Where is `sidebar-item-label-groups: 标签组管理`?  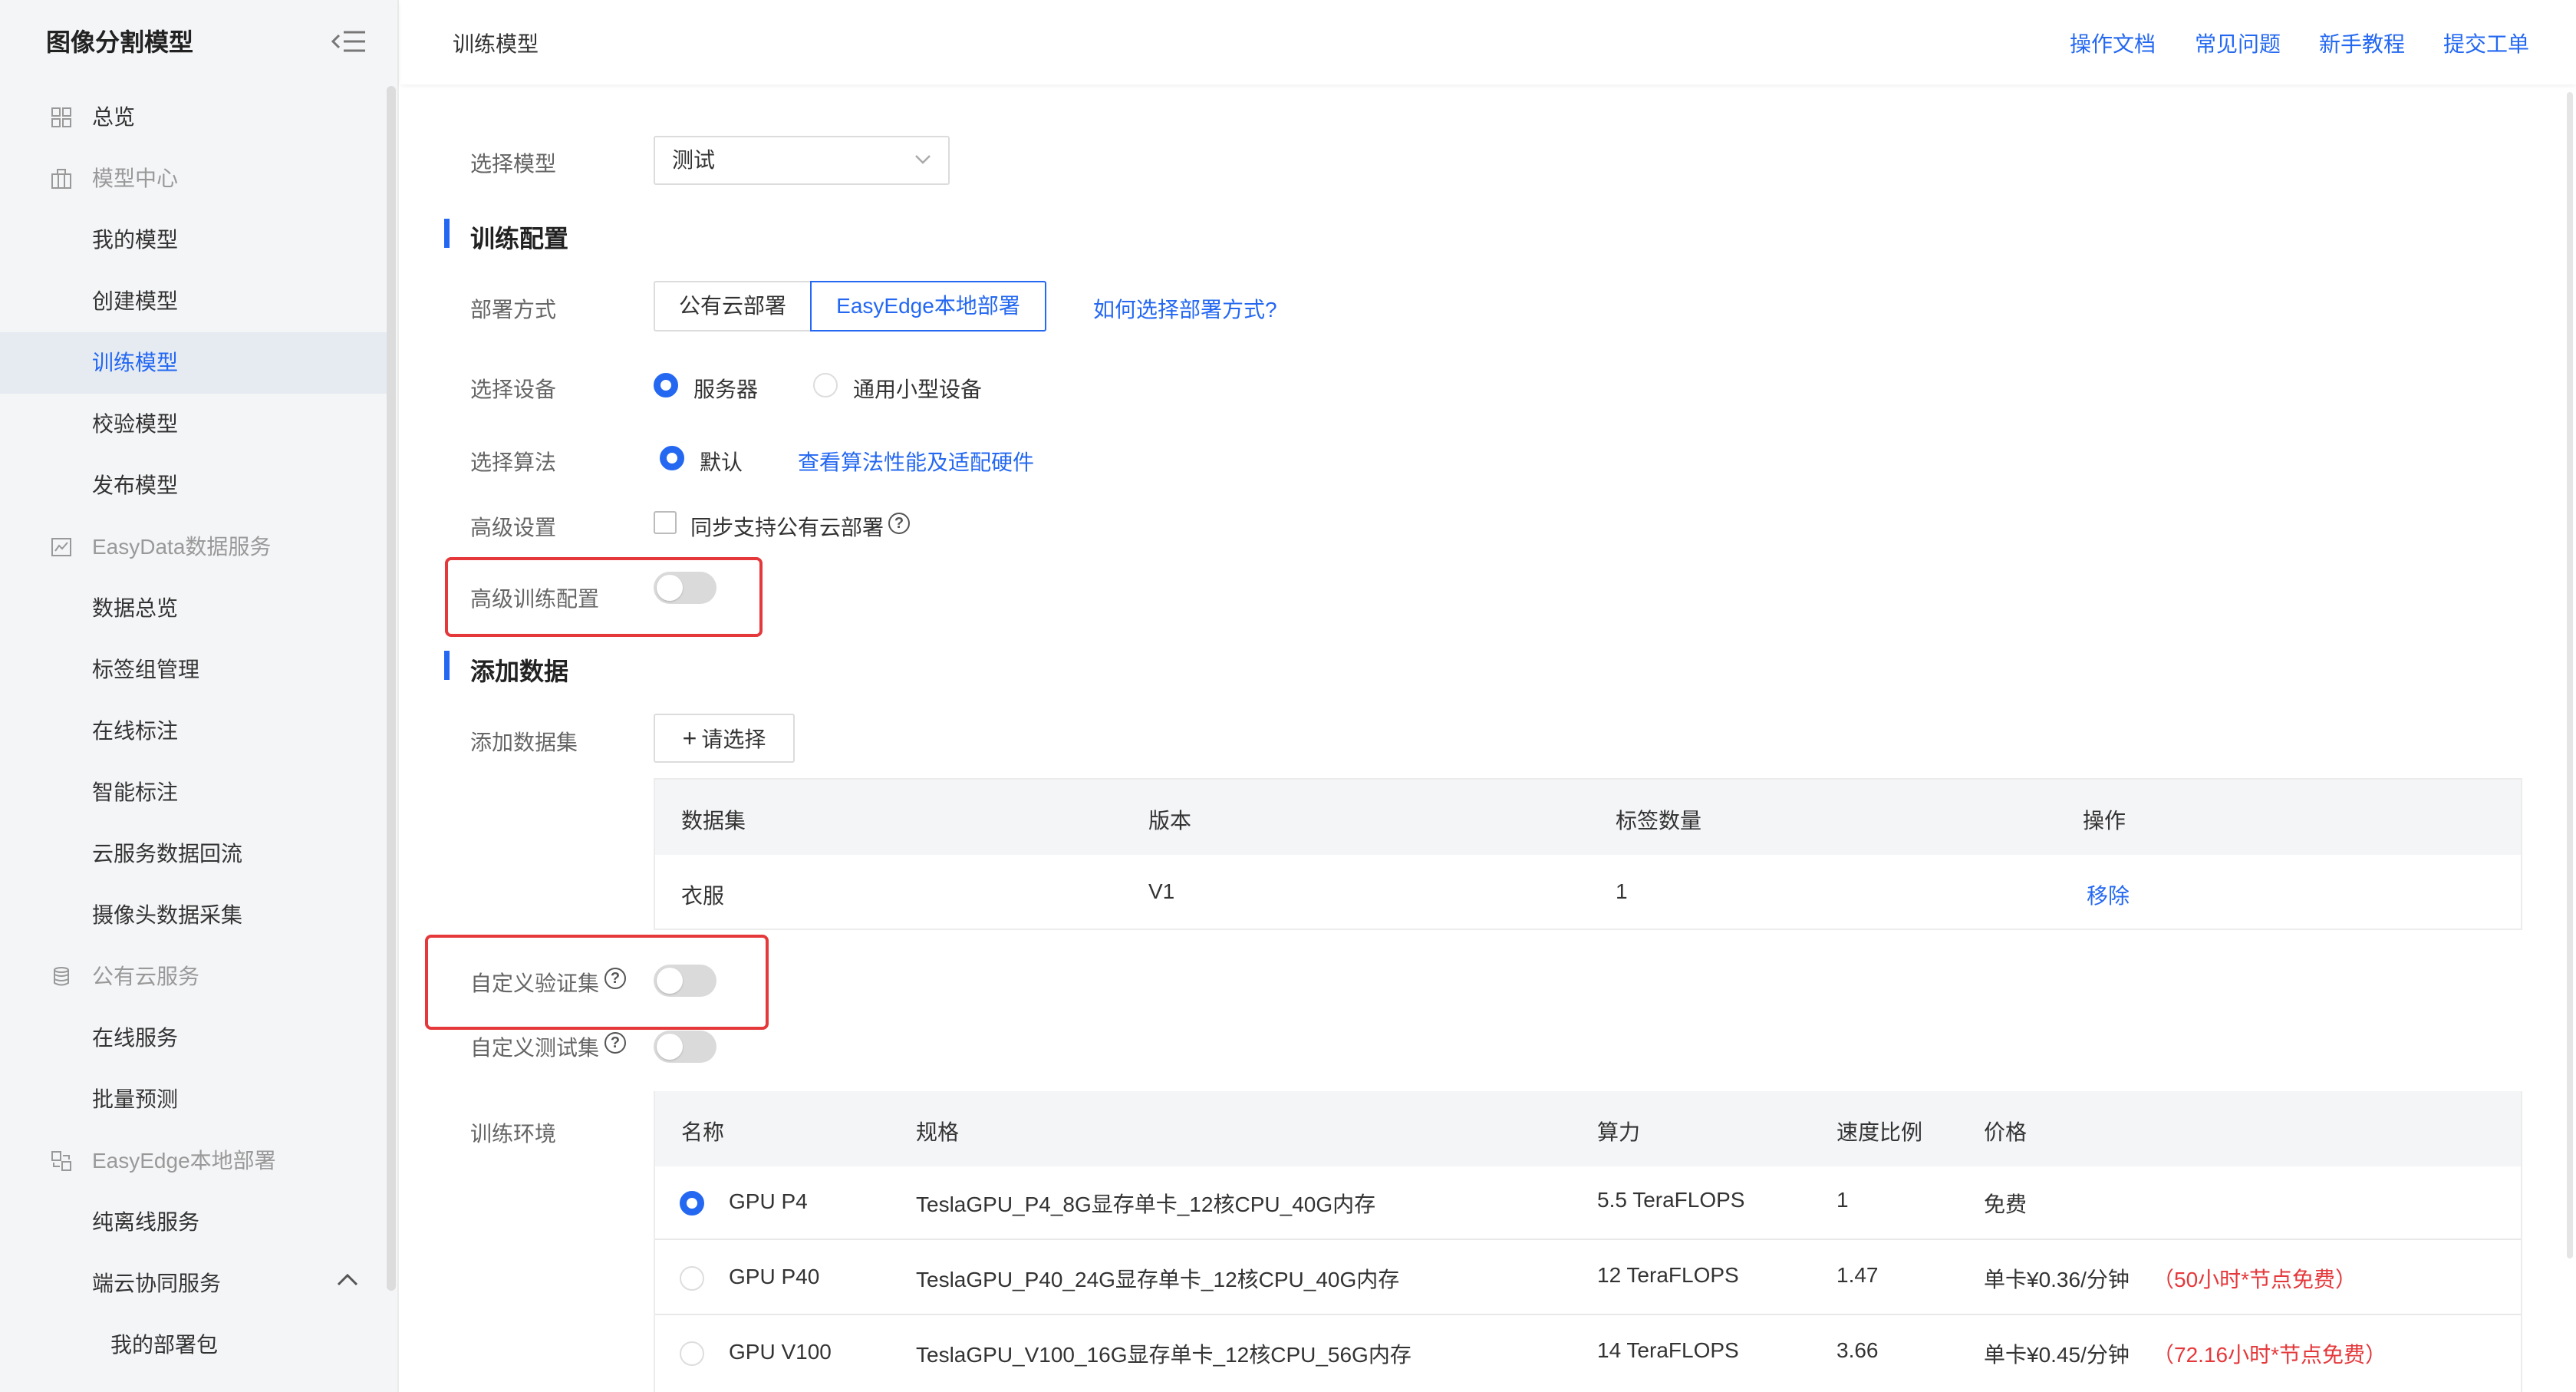 sidebar-item-label-groups: 标签组管理 is located at coordinates (195, 670).